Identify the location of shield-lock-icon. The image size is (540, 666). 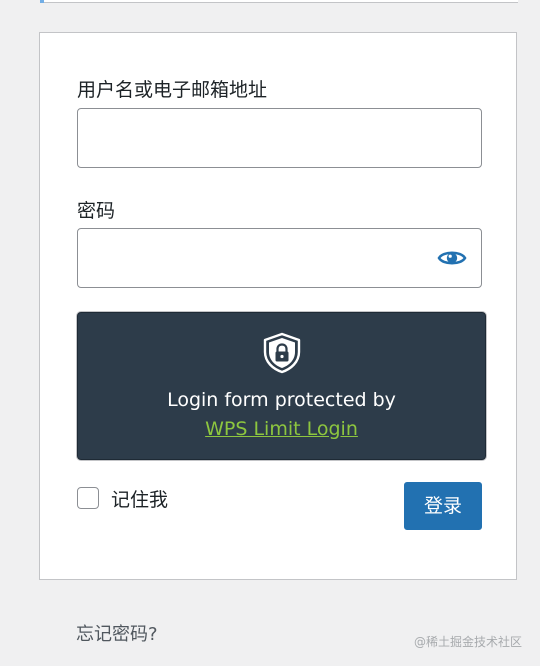
(282, 353).